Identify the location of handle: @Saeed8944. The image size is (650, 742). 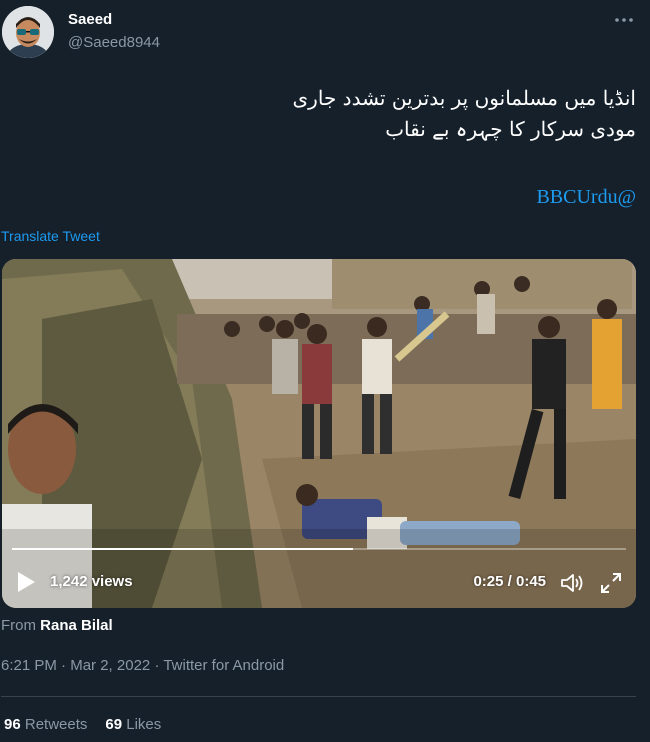
(114, 42).